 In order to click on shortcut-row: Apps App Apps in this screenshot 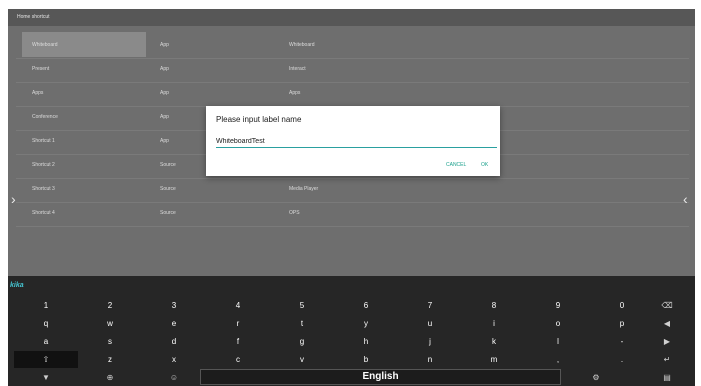, I will do `click(351, 95)`.